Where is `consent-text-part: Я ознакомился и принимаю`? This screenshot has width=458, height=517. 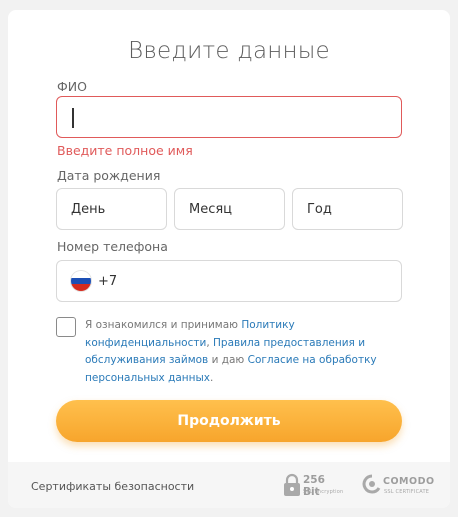 consent-text-part: Я ознакомился и принимаю is located at coordinates (163, 325).